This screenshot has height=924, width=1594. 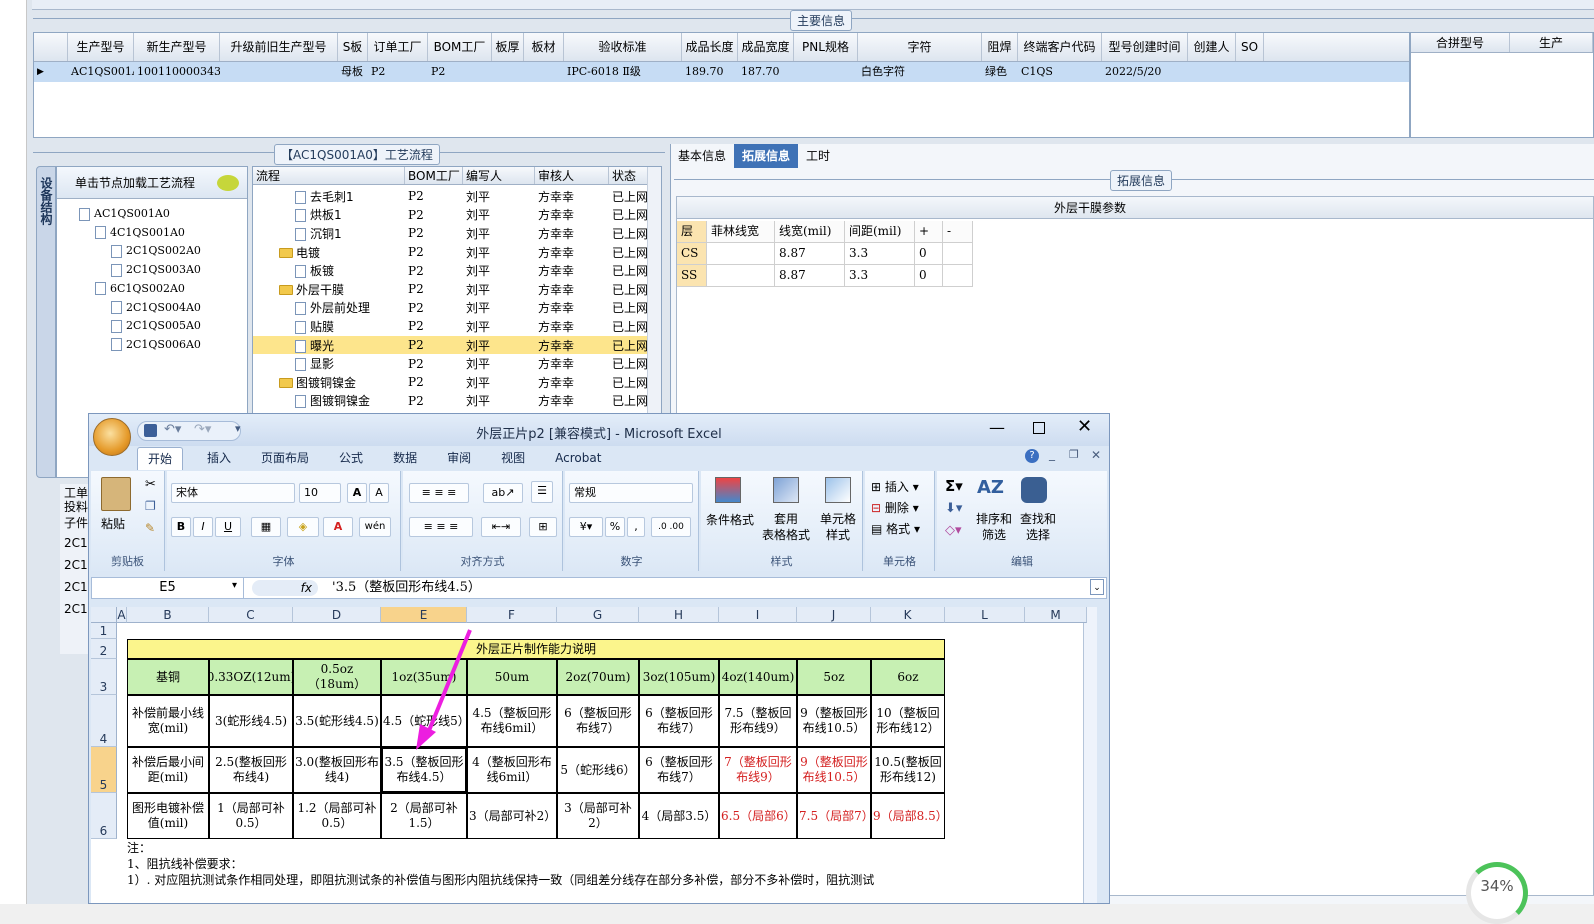 What do you see at coordinates (457, 401) in the screenshot?
I see `process-row: 图镀铜镍金 P2 刘平 方幸幸 已上网` at bounding box center [457, 401].